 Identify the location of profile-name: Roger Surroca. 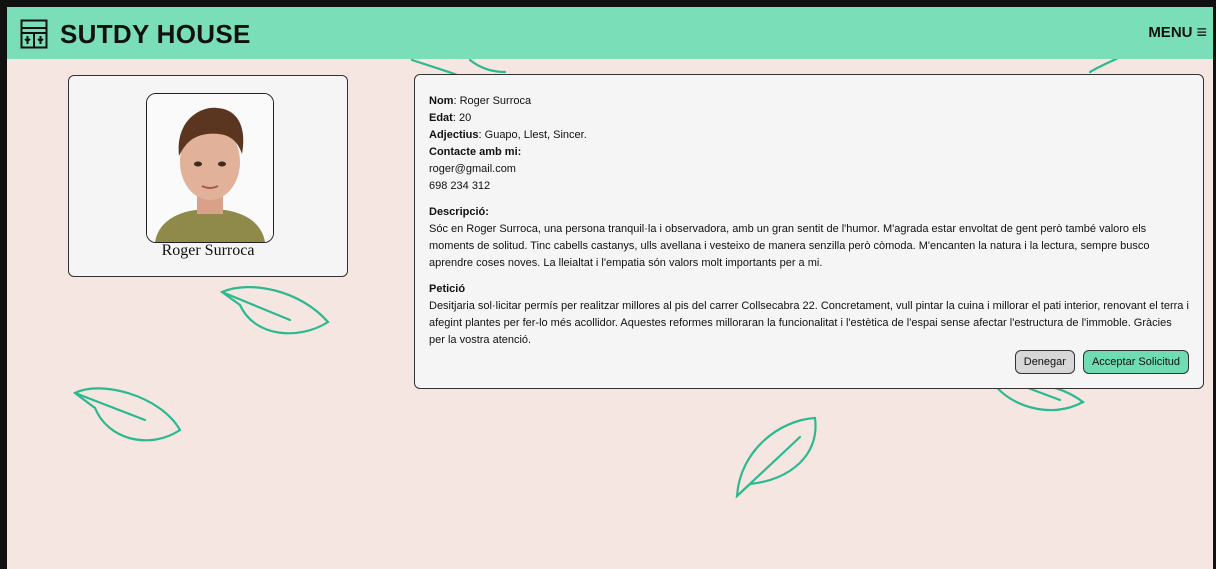
(208, 250).